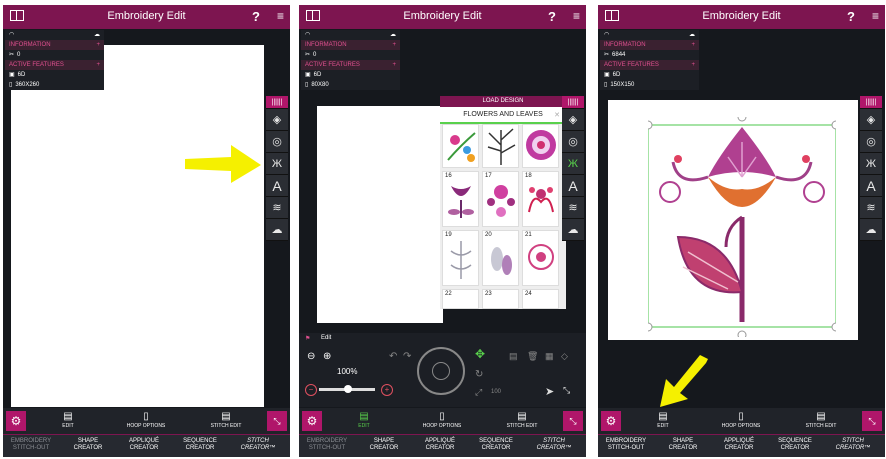  I want to click on send-icon: ➤, so click(549, 391).